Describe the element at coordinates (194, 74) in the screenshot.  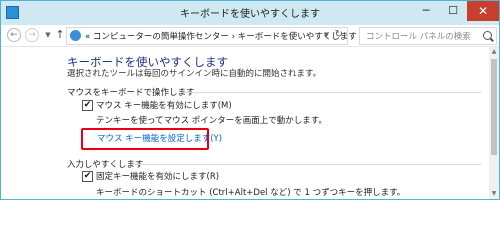
I see `page-subtitle: 選択されたツールは毎回のサインイン時に自動的に開始されます。` at that location.